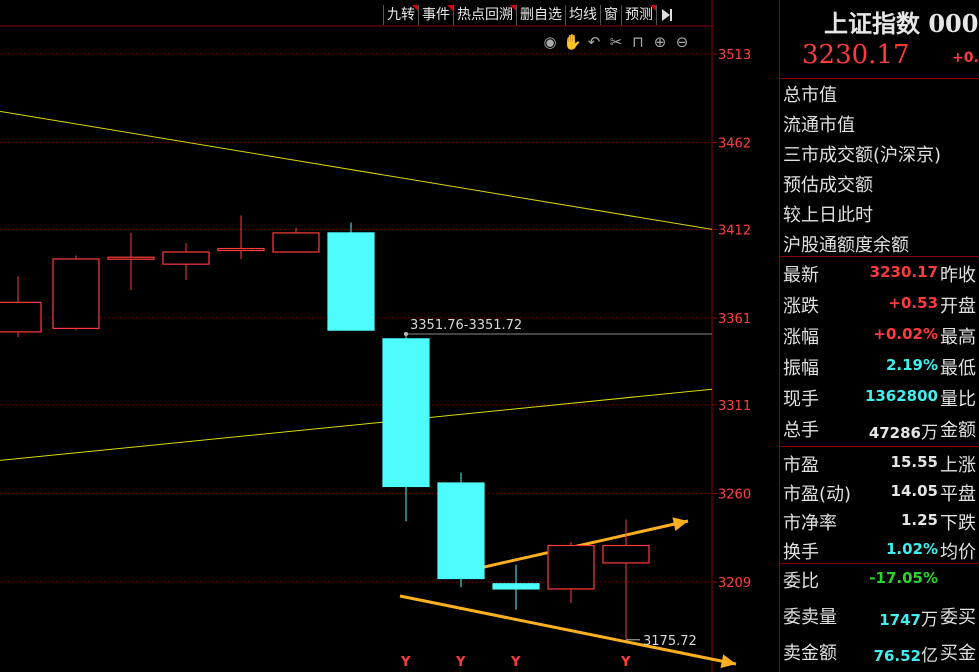 The height and width of the screenshot is (672, 979). I want to click on quote-row: 市净率 1.25 下跌, so click(879, 521).